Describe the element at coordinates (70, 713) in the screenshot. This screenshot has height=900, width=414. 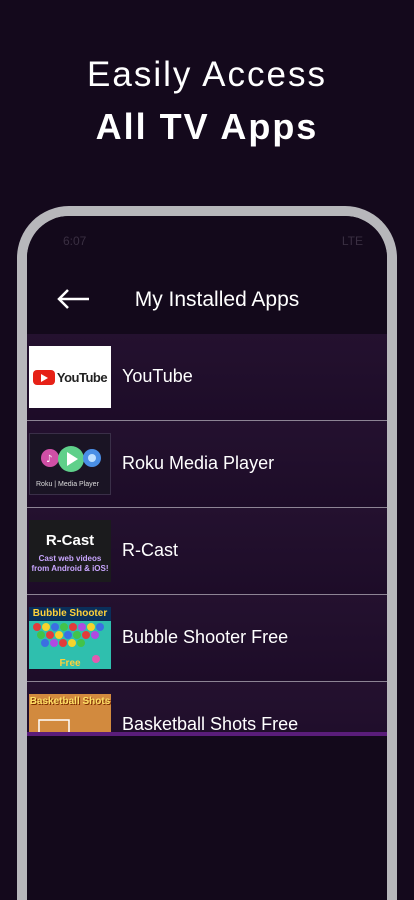
I see `basketball-shots-thumbnail: Basketball Shots` at that location.